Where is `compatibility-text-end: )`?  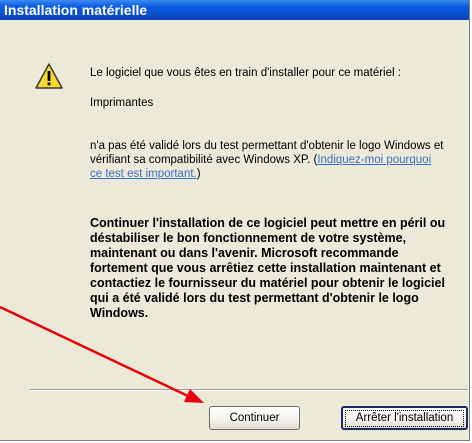
compatibility-text-end: ) is located at coordinates (198, 174).